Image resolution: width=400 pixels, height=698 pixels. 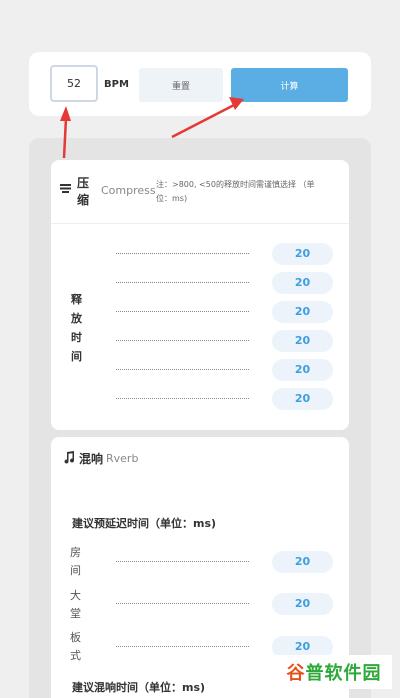 What do you see at coordinates (181, 85) in the screenshot?
I see `reset-button: 重置` at bounding box center [181, 85].